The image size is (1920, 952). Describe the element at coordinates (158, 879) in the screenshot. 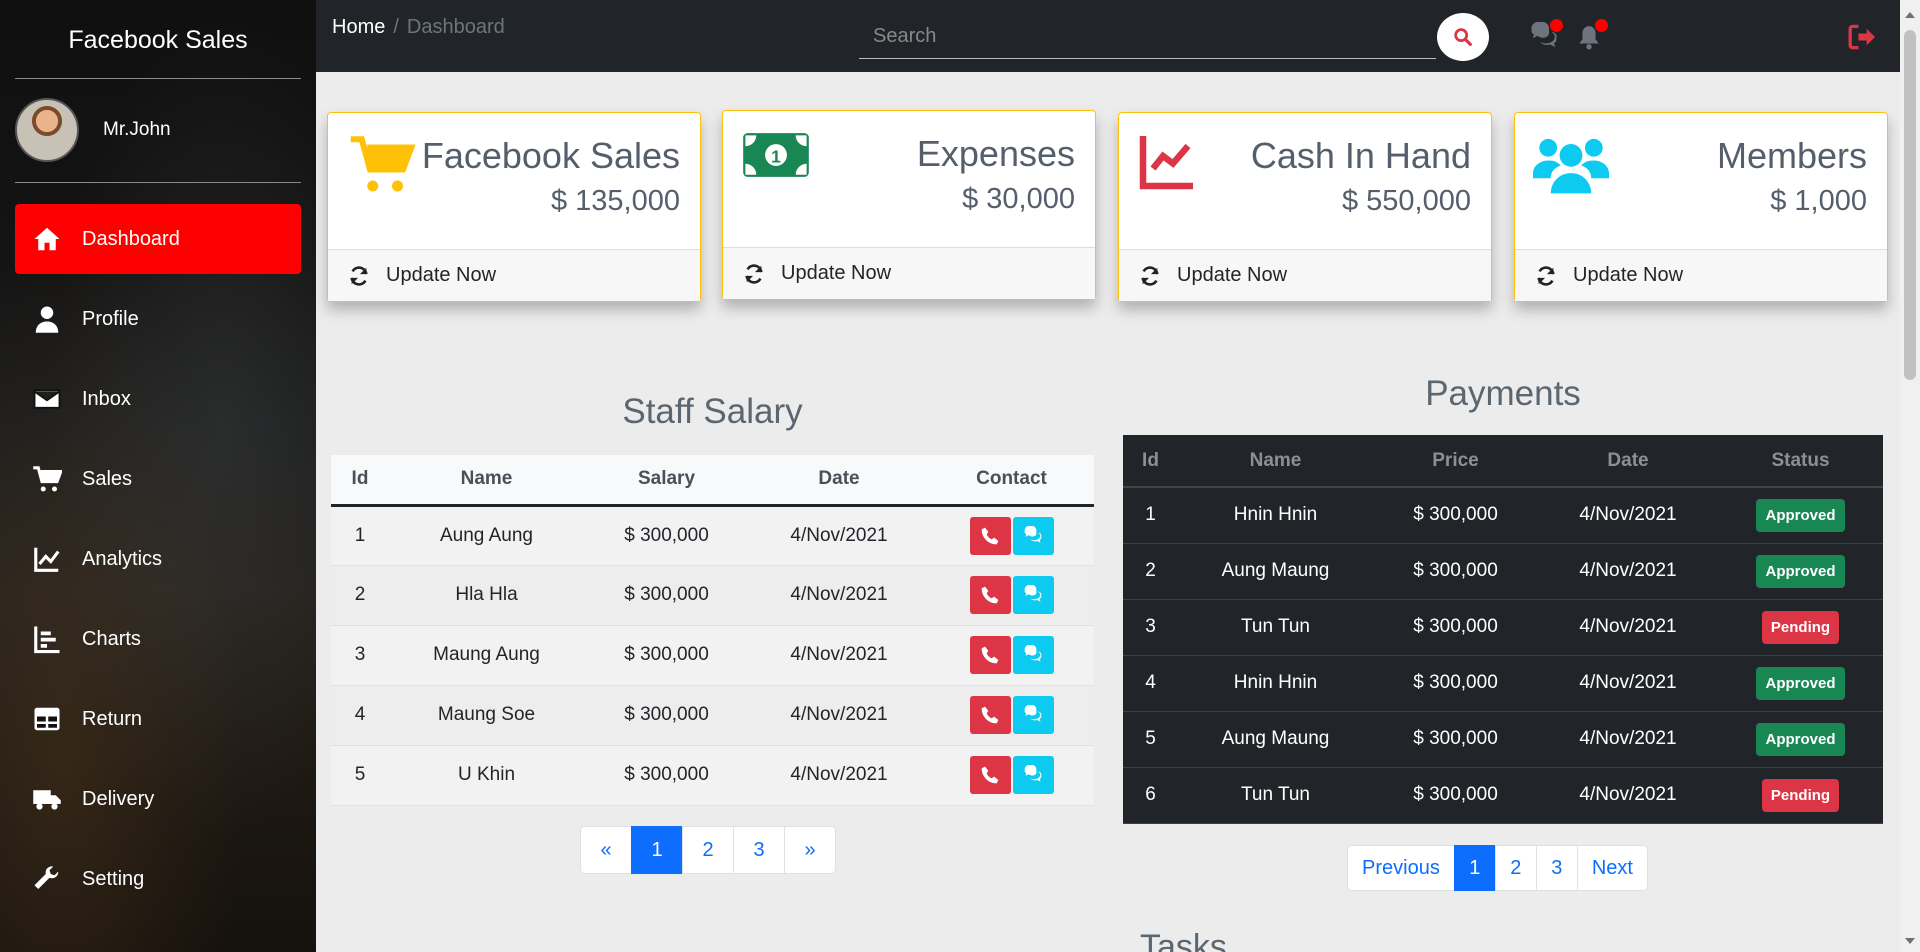

I see `sidebar-item-setting: Setting` at that location.